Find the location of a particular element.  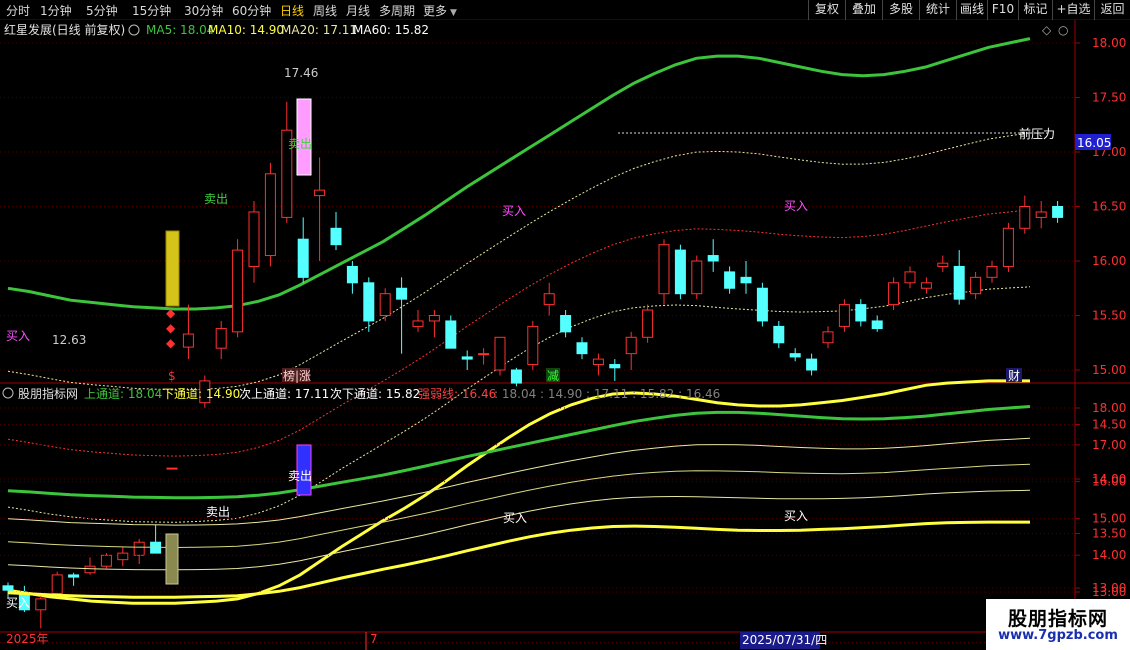

second-upper-legend: 次上通道: 17.11 is located at coordinates (284, 394).